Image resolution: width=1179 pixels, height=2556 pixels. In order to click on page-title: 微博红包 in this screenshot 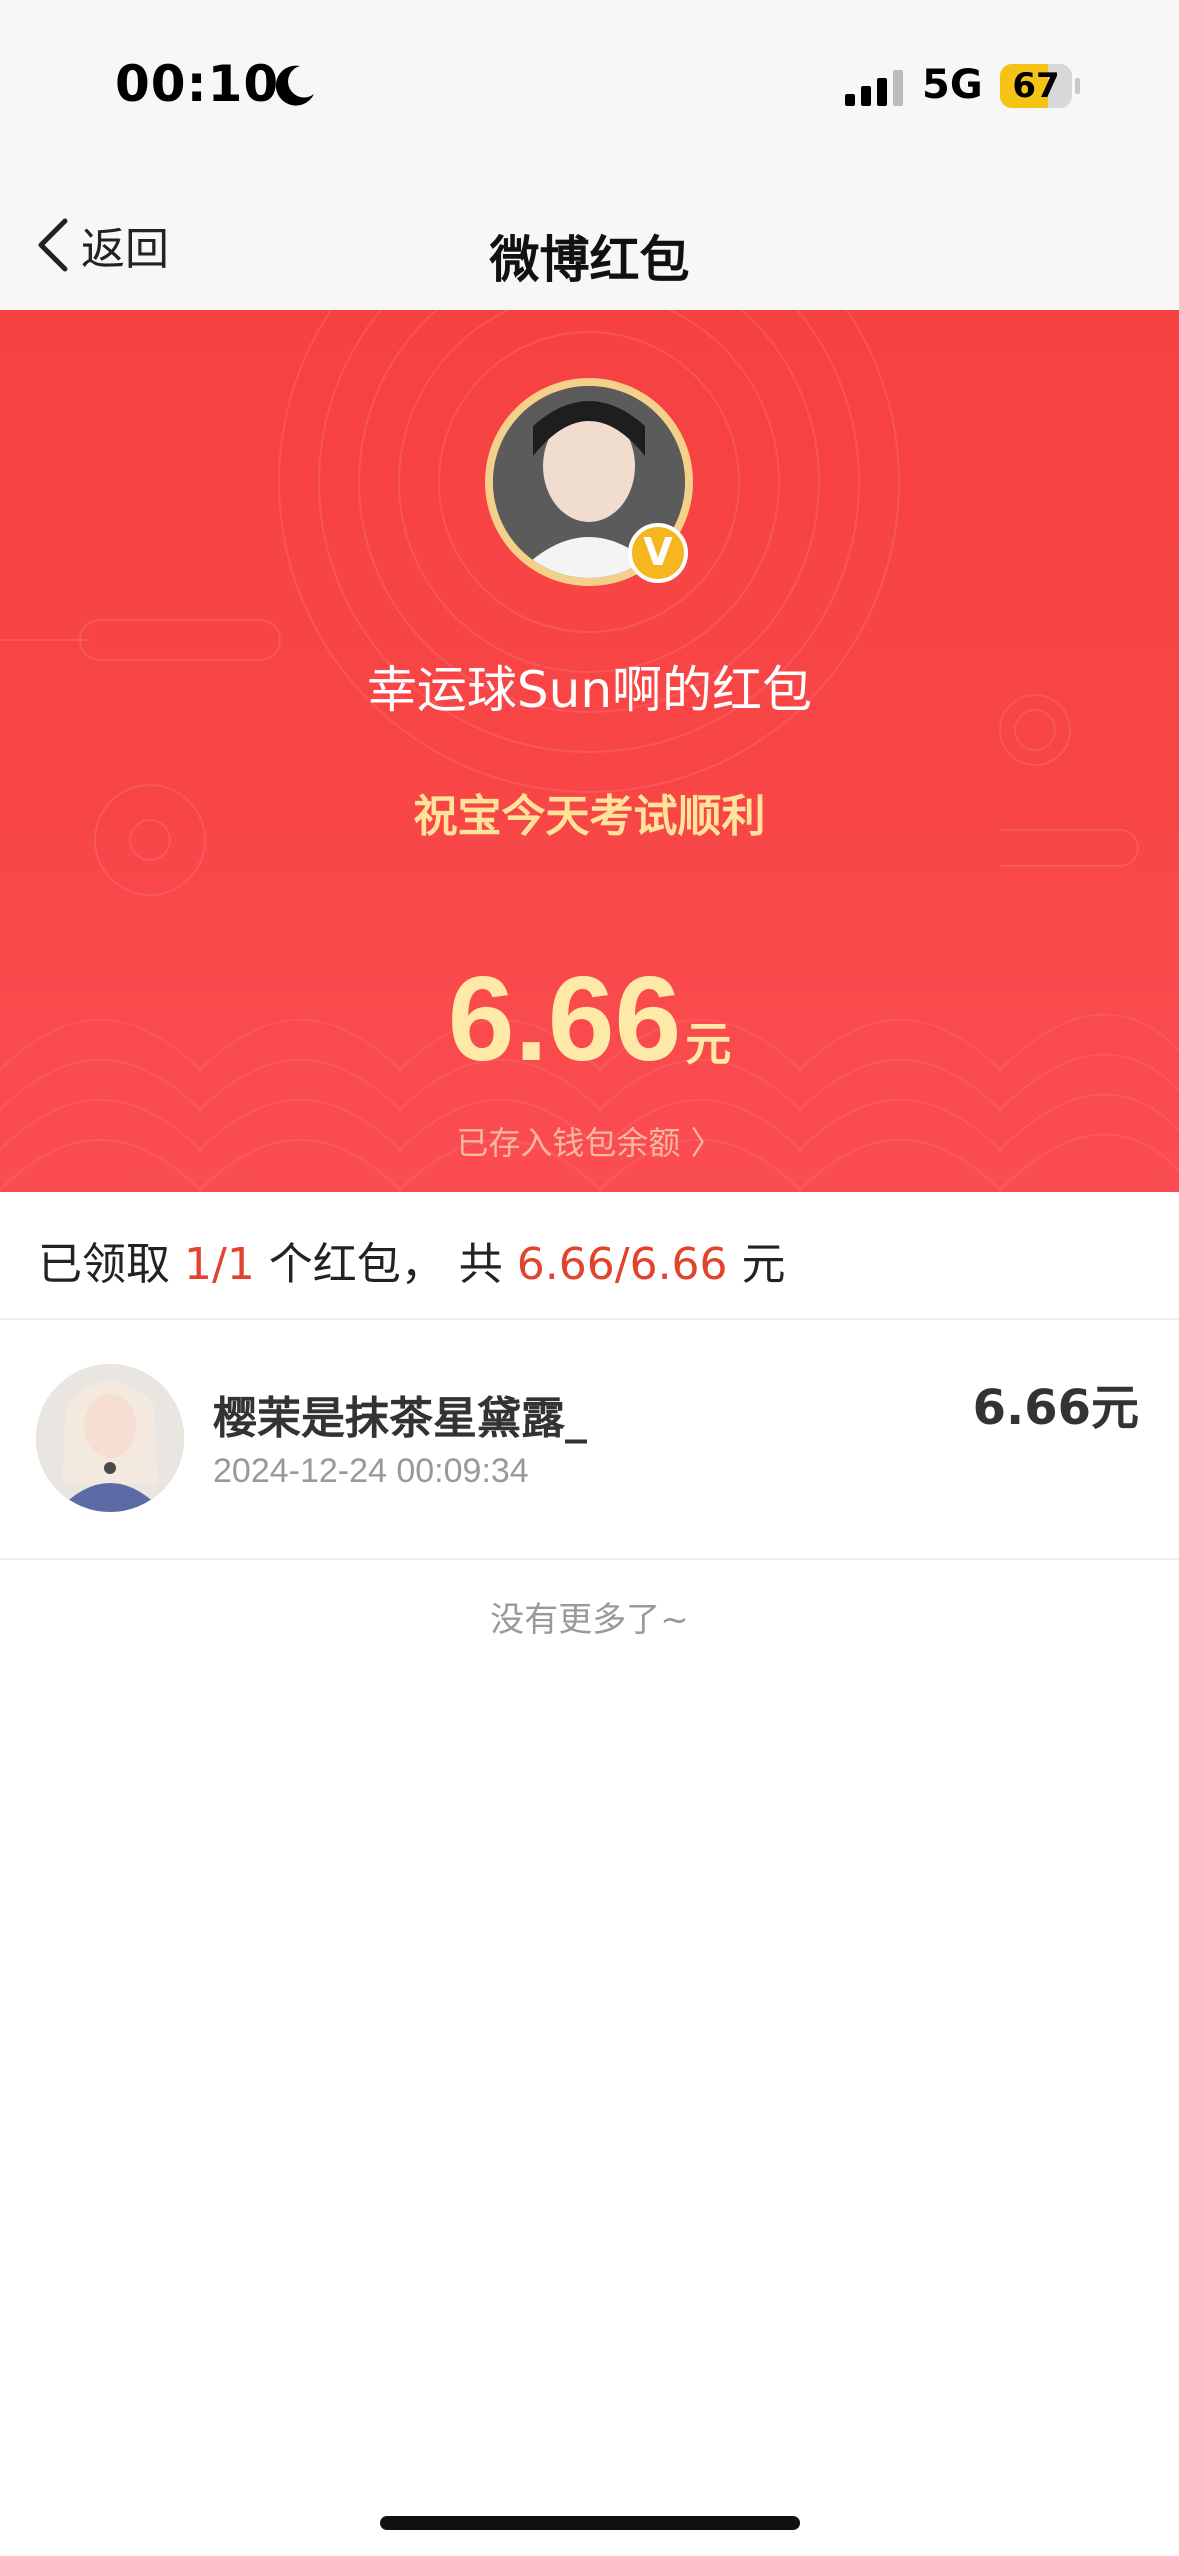, I will do `click(589, 260)`.